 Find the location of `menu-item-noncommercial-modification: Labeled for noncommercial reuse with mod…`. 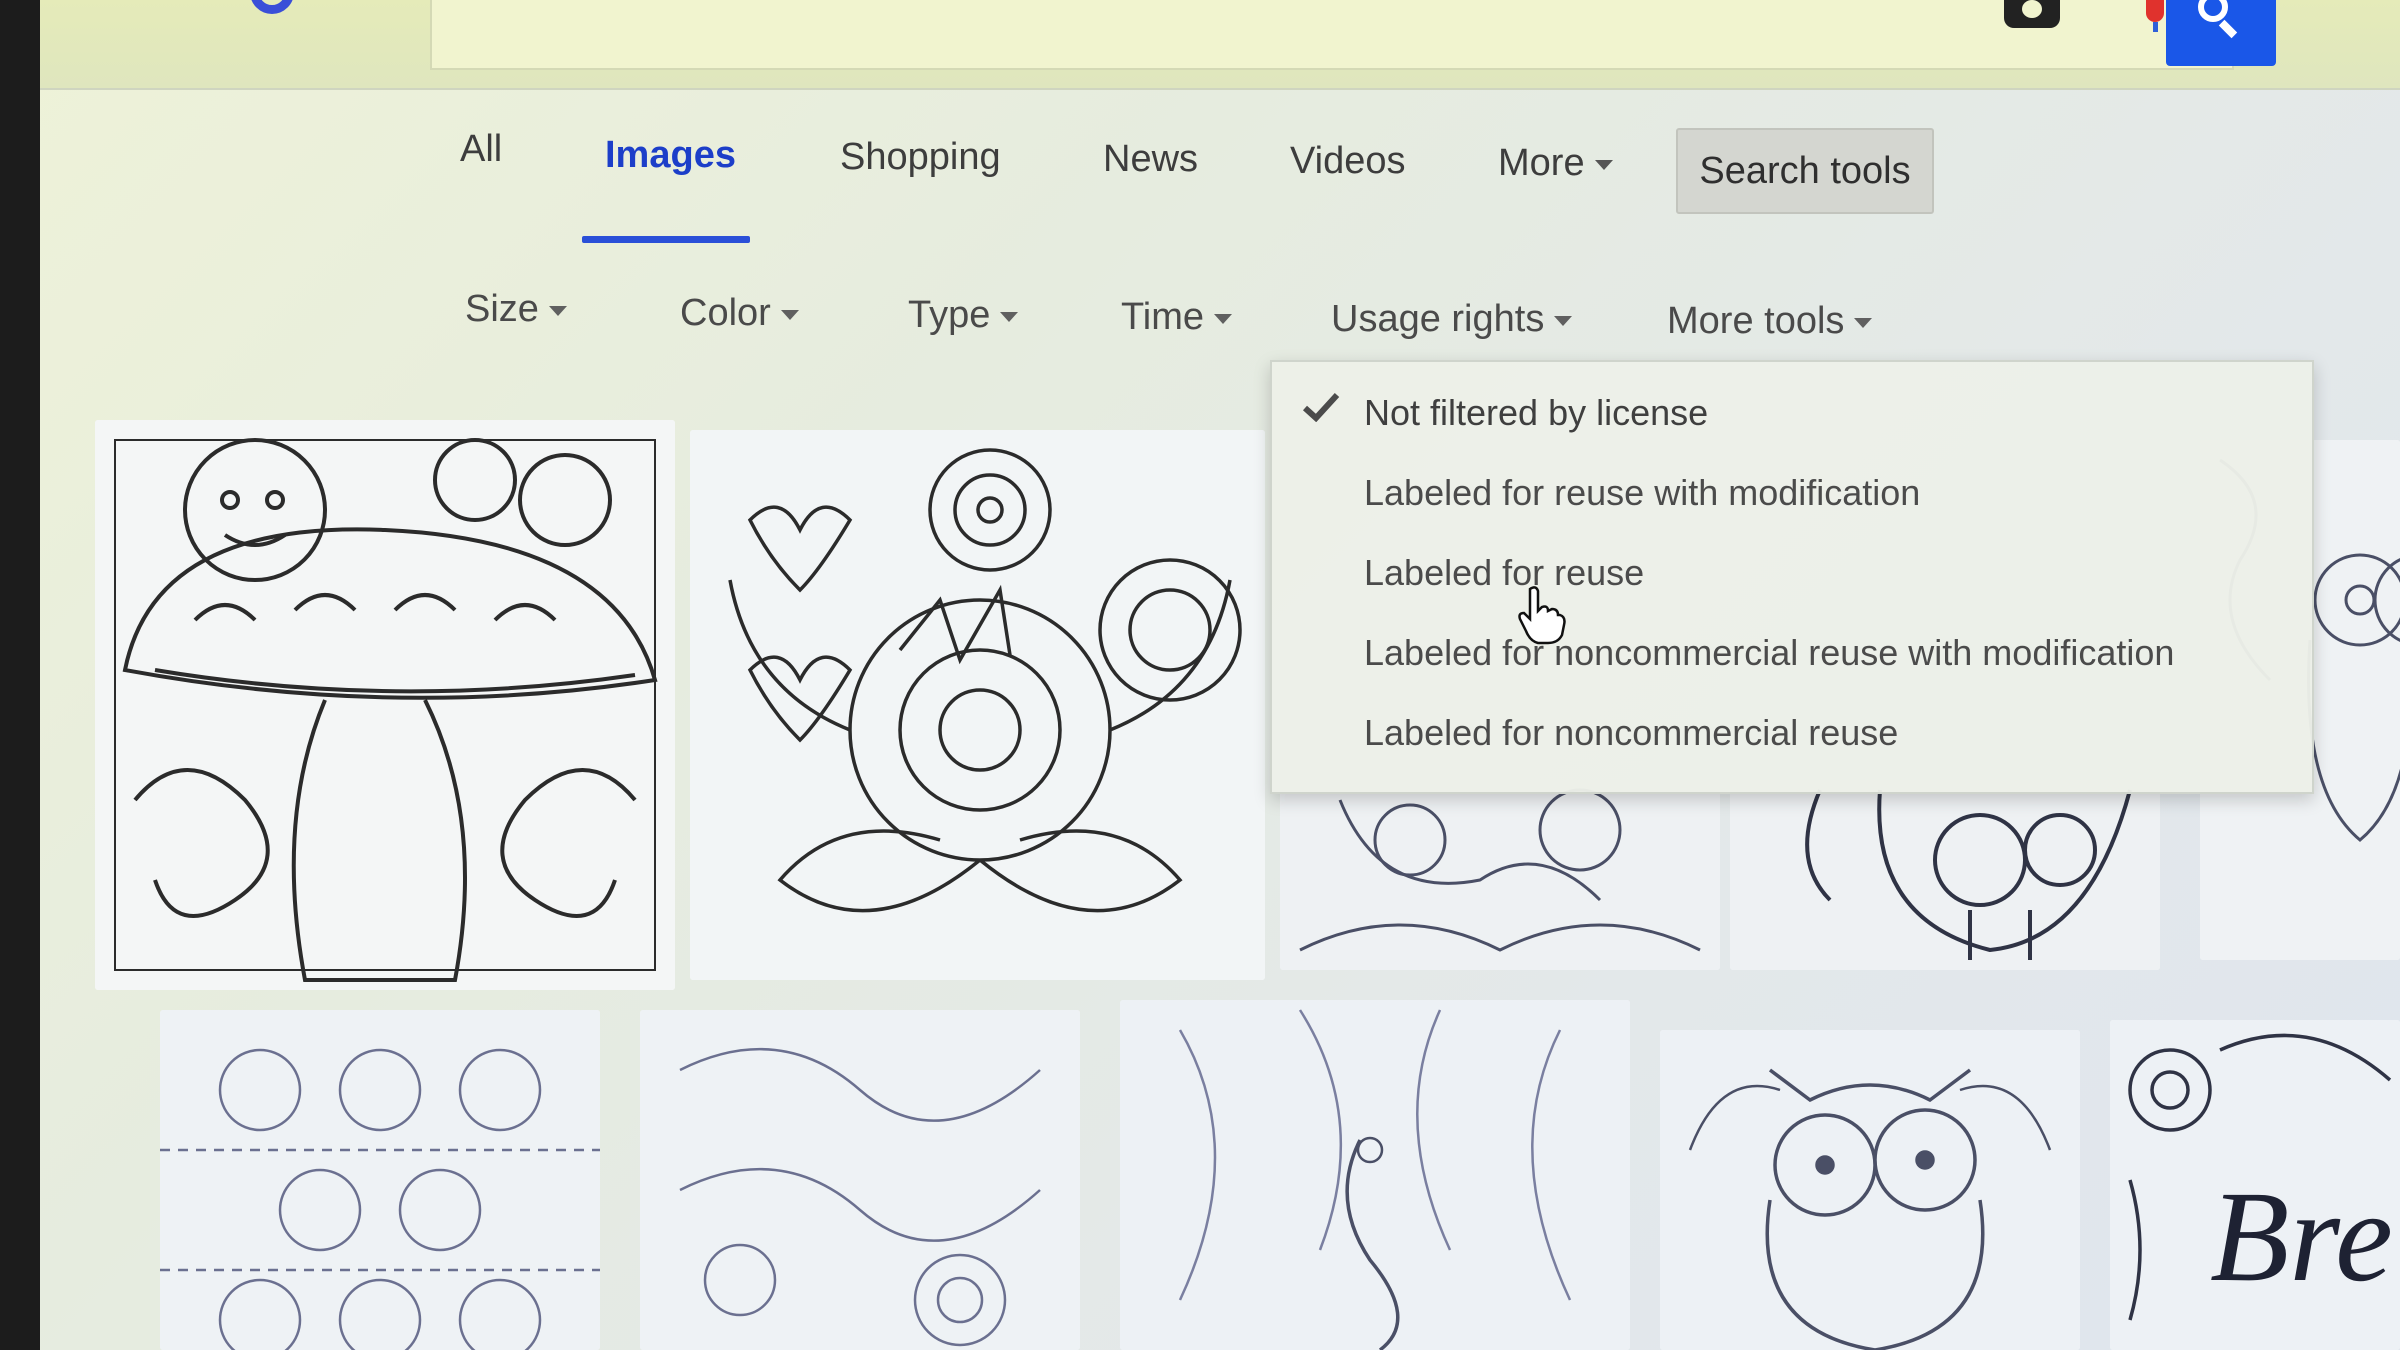

menu-item-noncommercial-modification: Labeled for noncommercial reuse with mod… is located at coordinates (1769, 653).